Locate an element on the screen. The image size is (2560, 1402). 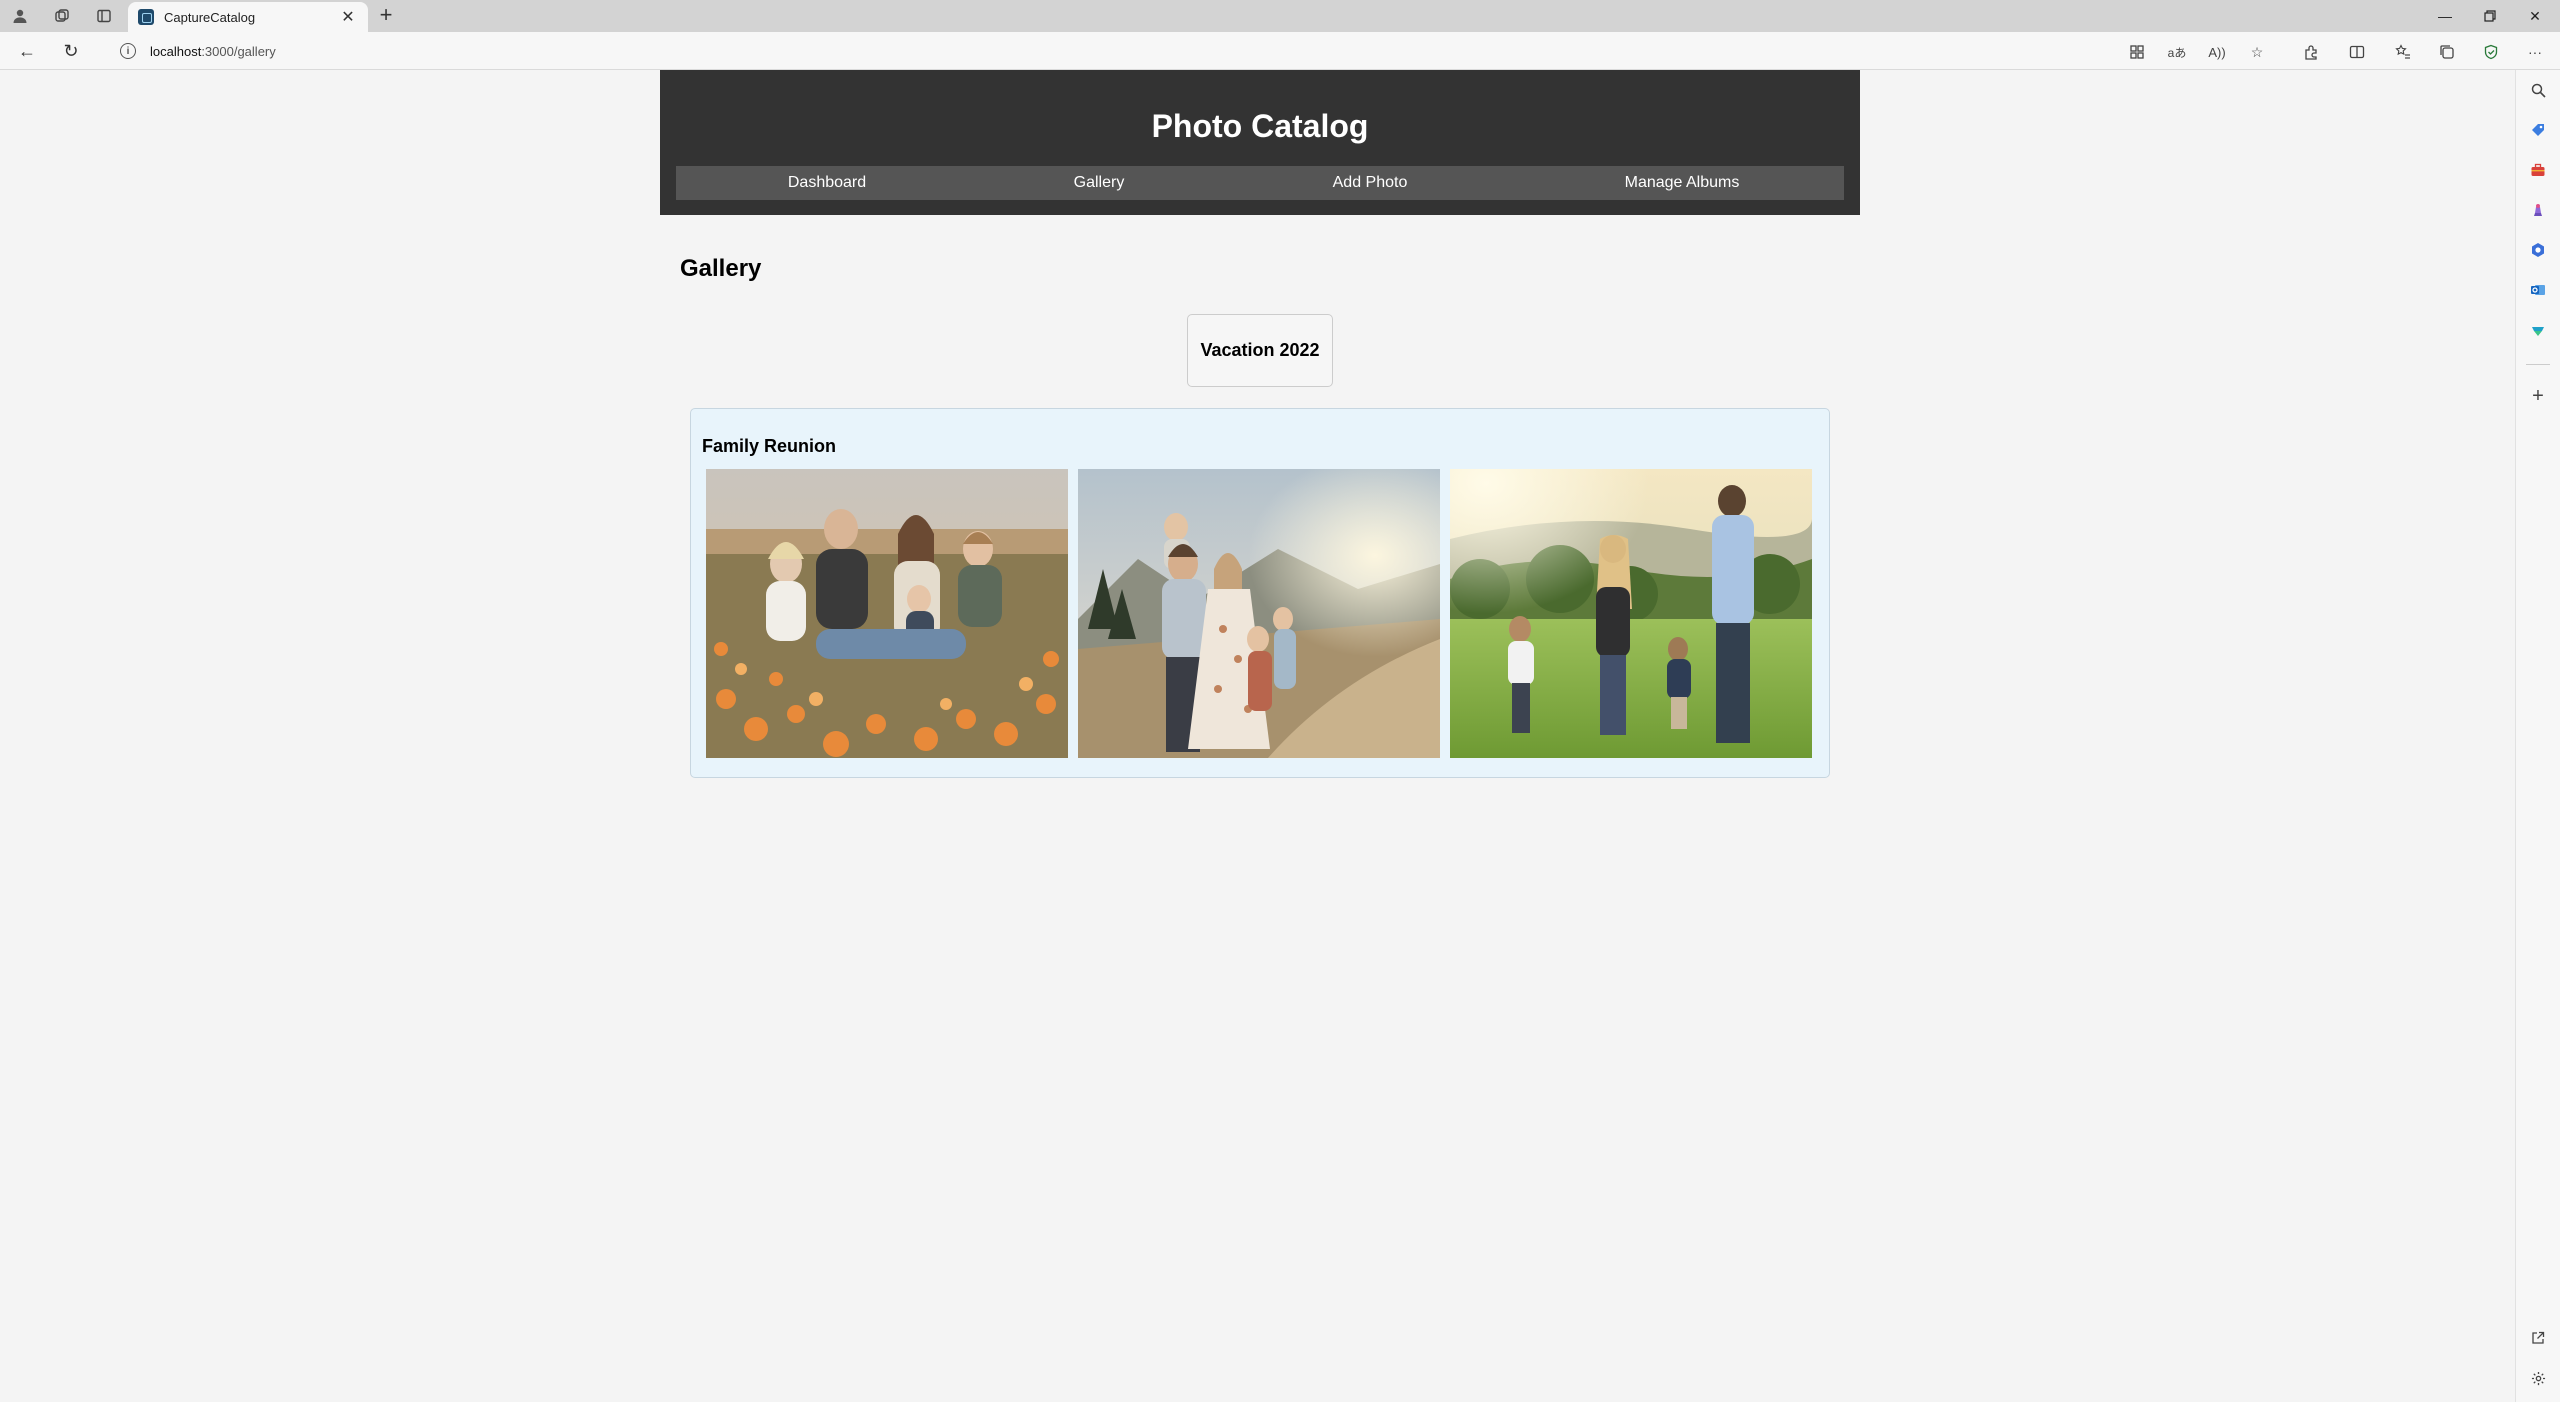
site-favicon-icon is located at coordinates (146, 17).